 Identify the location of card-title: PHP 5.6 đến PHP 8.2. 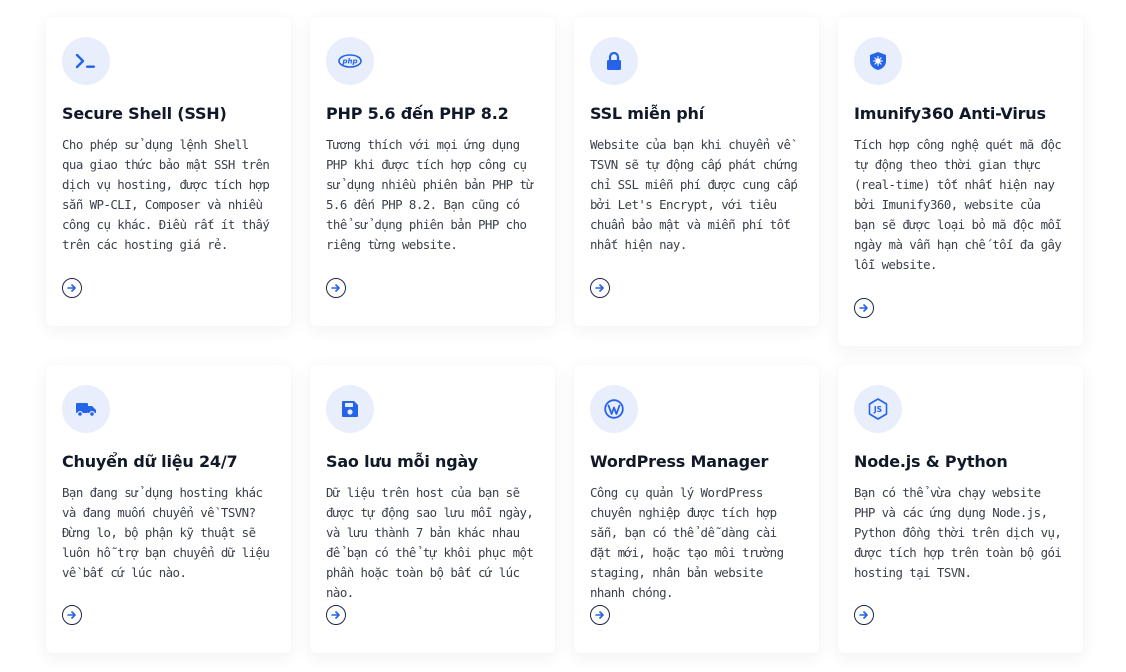
(417, 113).